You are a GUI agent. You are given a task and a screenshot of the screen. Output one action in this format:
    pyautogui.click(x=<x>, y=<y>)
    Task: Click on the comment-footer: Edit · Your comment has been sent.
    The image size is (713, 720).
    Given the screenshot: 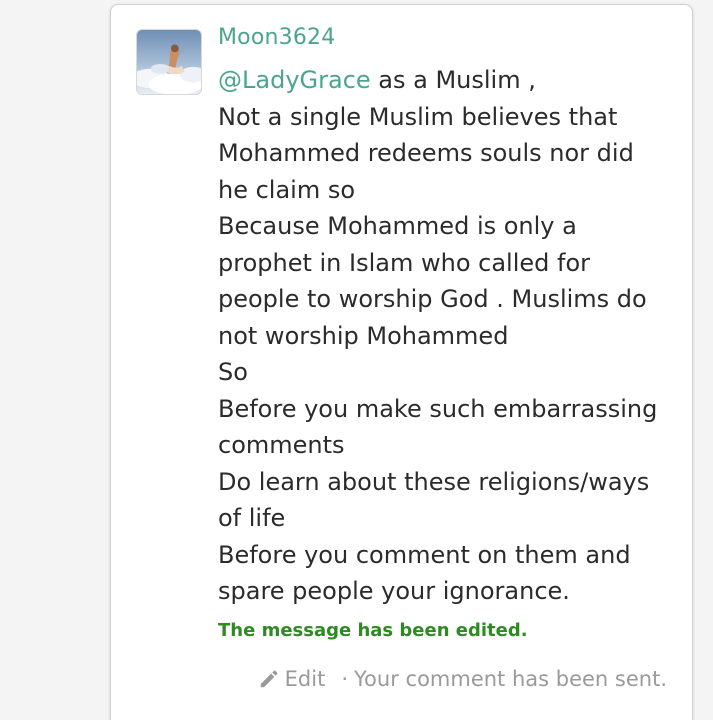 What is the action you would take?
    pyautogui.click(x=462, y=679)
    